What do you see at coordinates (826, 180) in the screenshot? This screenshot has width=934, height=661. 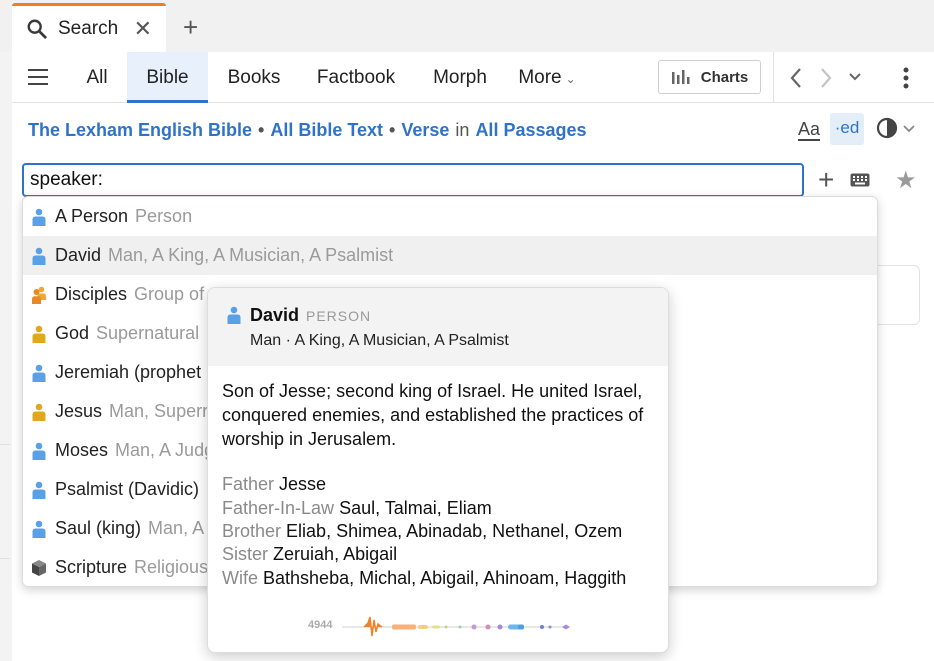 I see `add-icon: +` at bounding box center [826, 180].